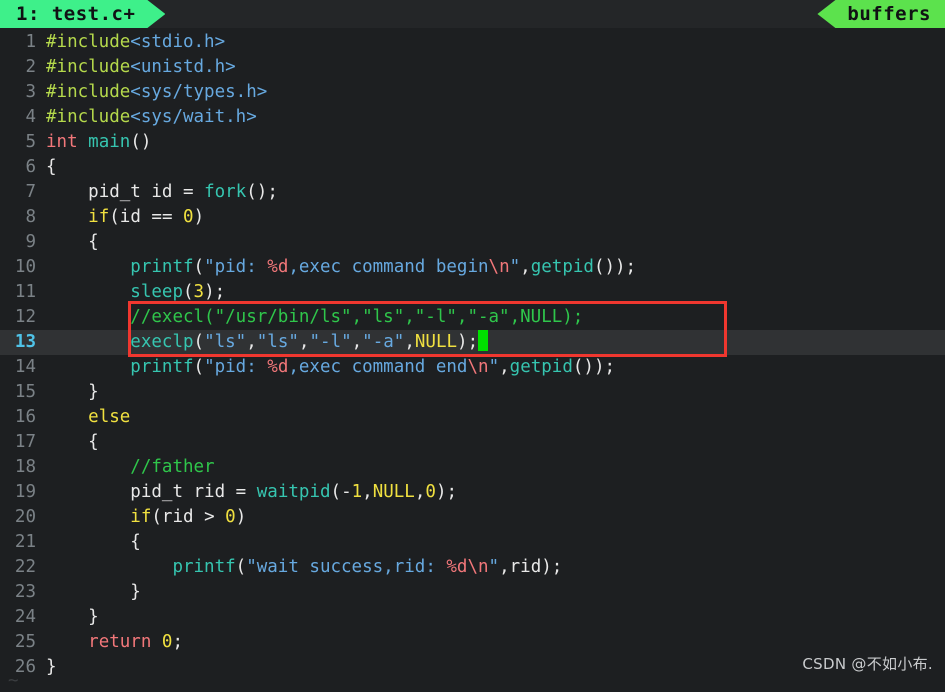  What do you see at coordinates (472, 492) in the screenshot?
I see `code-line-19: 19 pid_t rid = waitpid(-1,NULL,0);` at bounding box center [472, 492].